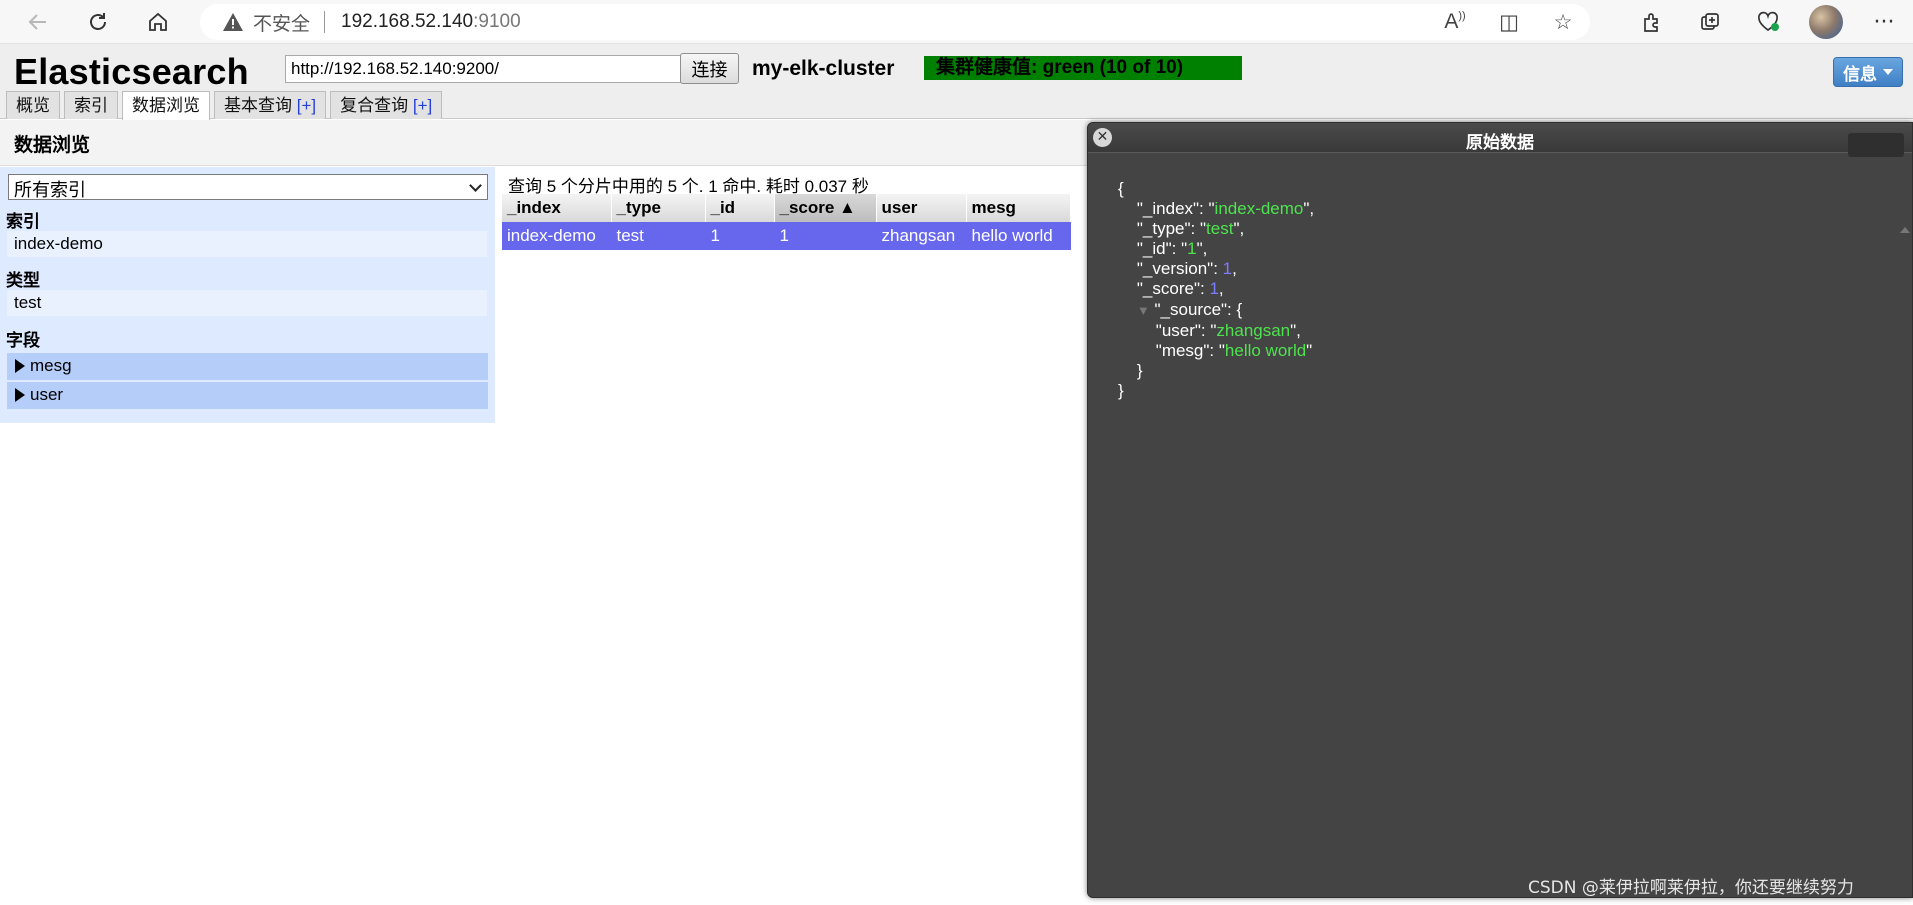  Describe the element at coordinates (1265, 350) in the screenshot. I see `json-value: hello world` at that location.